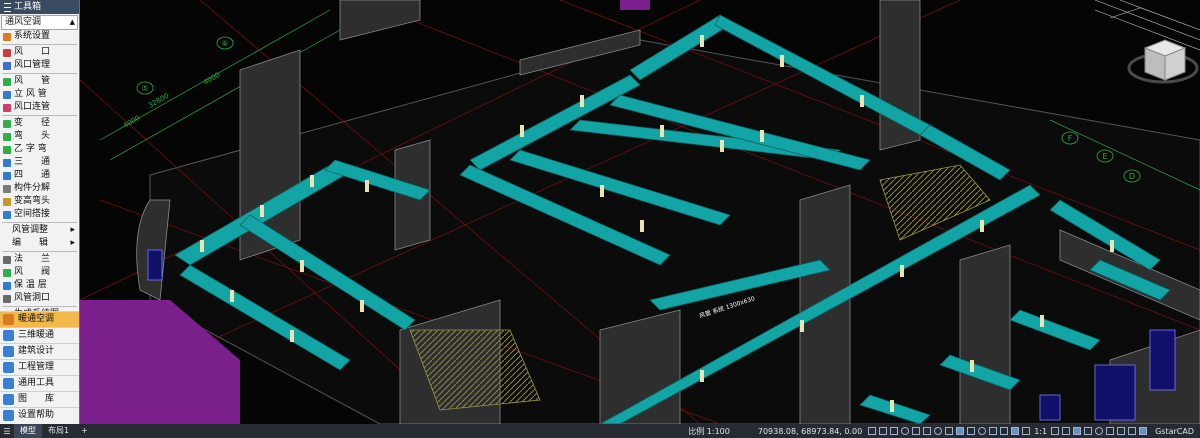 The image size is (1200, 438). What do you see at coordinates (993, 431) in the screenshot?
I see `ucs-icon` at bounding box center [993, 431].